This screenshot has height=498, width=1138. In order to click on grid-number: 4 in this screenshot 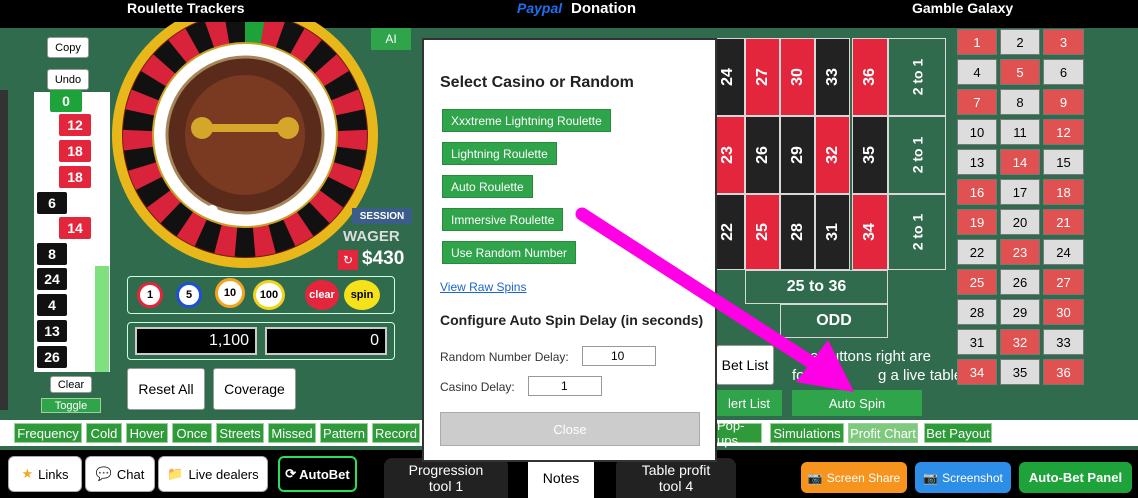, I will do `click(977, 72)`.